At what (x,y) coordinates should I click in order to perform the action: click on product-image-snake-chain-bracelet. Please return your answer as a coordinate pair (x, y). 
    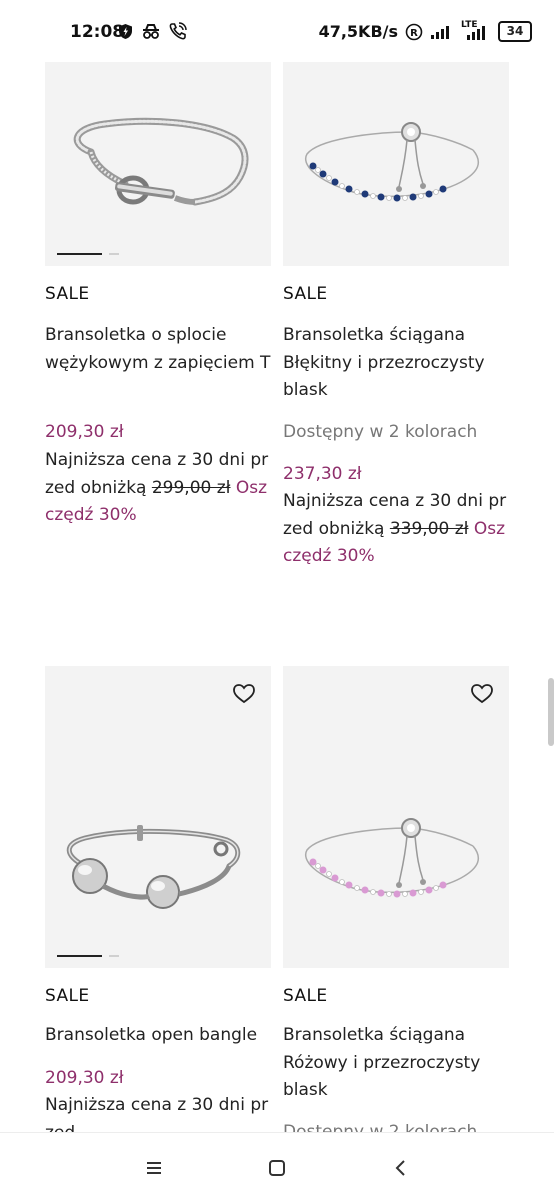
    Looking at the image, I should click on (158, 159).